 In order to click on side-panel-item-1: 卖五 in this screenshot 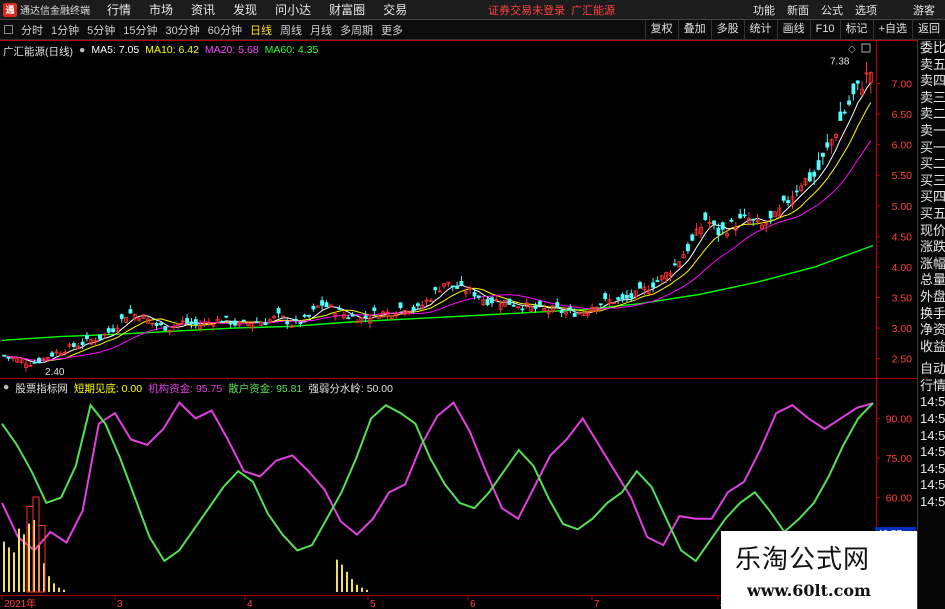, I will do `click(931, 65)`.